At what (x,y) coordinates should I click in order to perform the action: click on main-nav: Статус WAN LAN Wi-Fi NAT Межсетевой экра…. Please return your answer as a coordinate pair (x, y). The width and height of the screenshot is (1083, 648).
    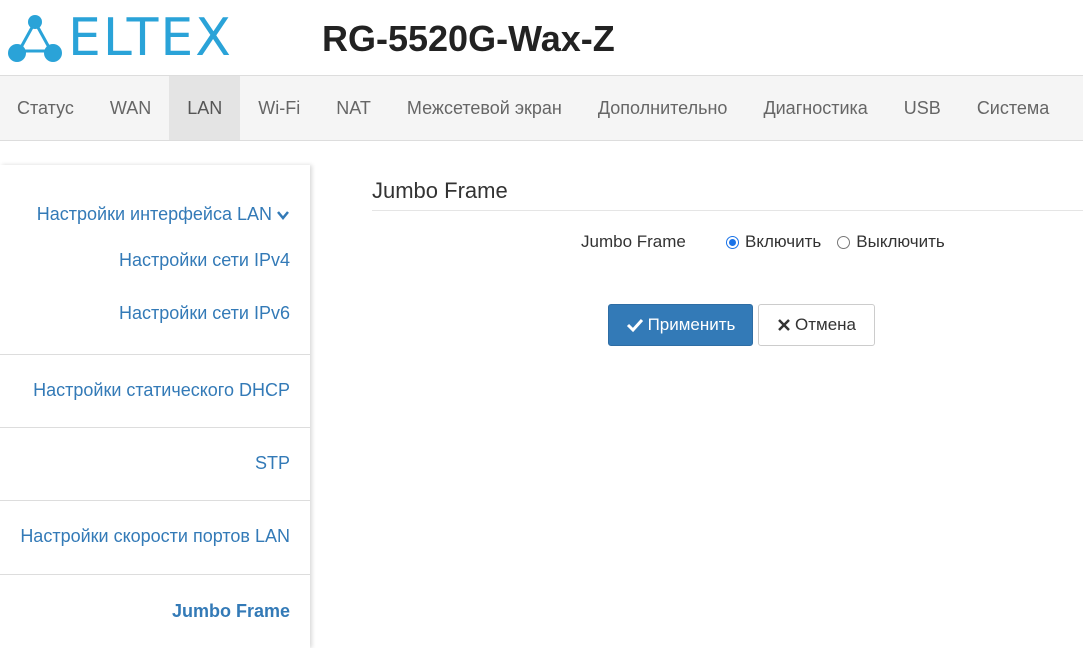
    Looking at the image, I should click on (541, 108).